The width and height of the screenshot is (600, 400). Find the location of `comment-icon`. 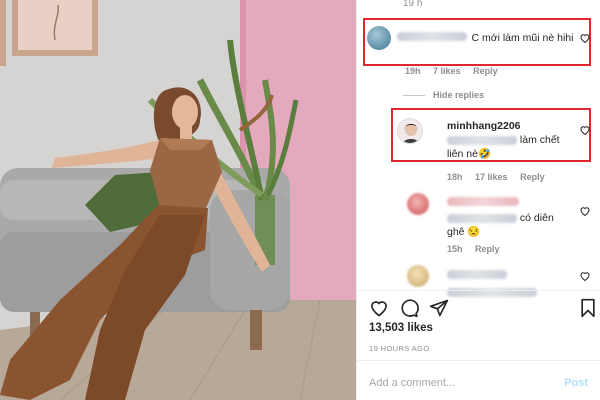

comment-icon is located at coordinates (409, 308).